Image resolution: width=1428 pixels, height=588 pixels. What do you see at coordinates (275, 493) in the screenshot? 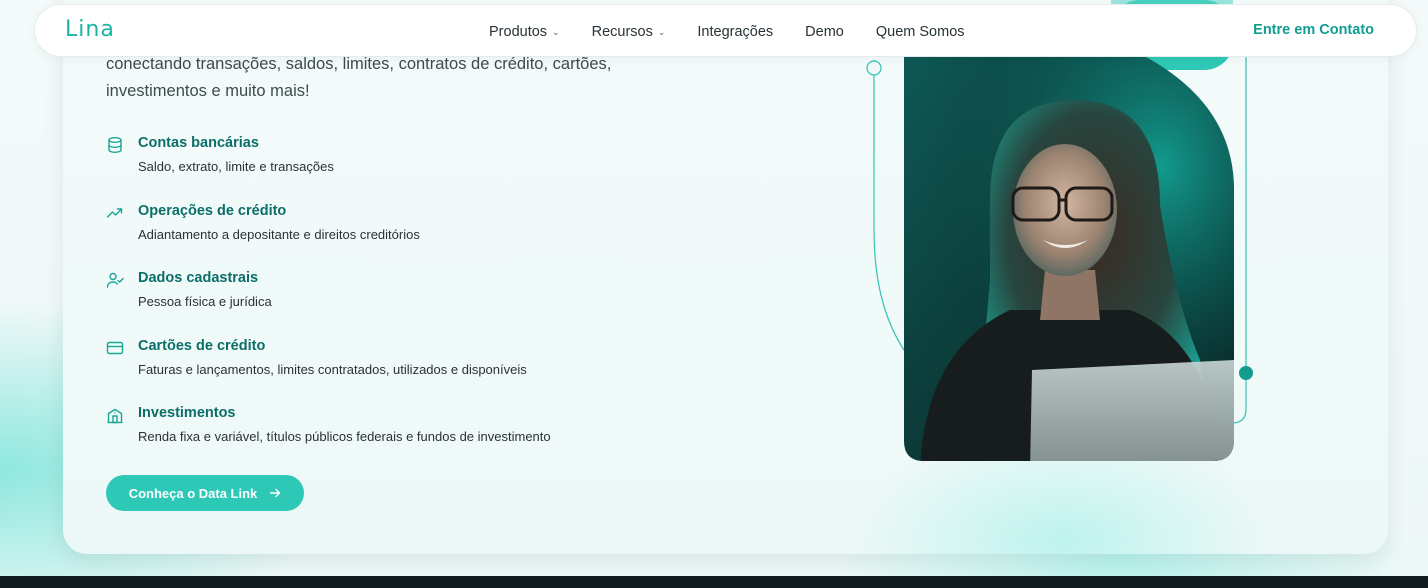
I see `arrow-right-icon` at bounding box center [275, 493].